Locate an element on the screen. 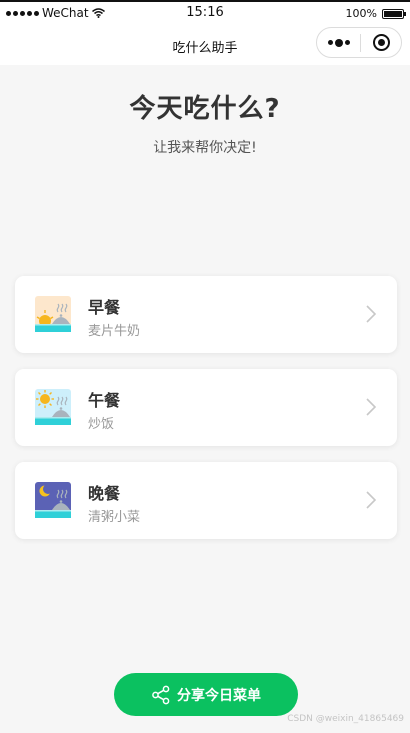  target-icon is located at coordinates (381, 42).